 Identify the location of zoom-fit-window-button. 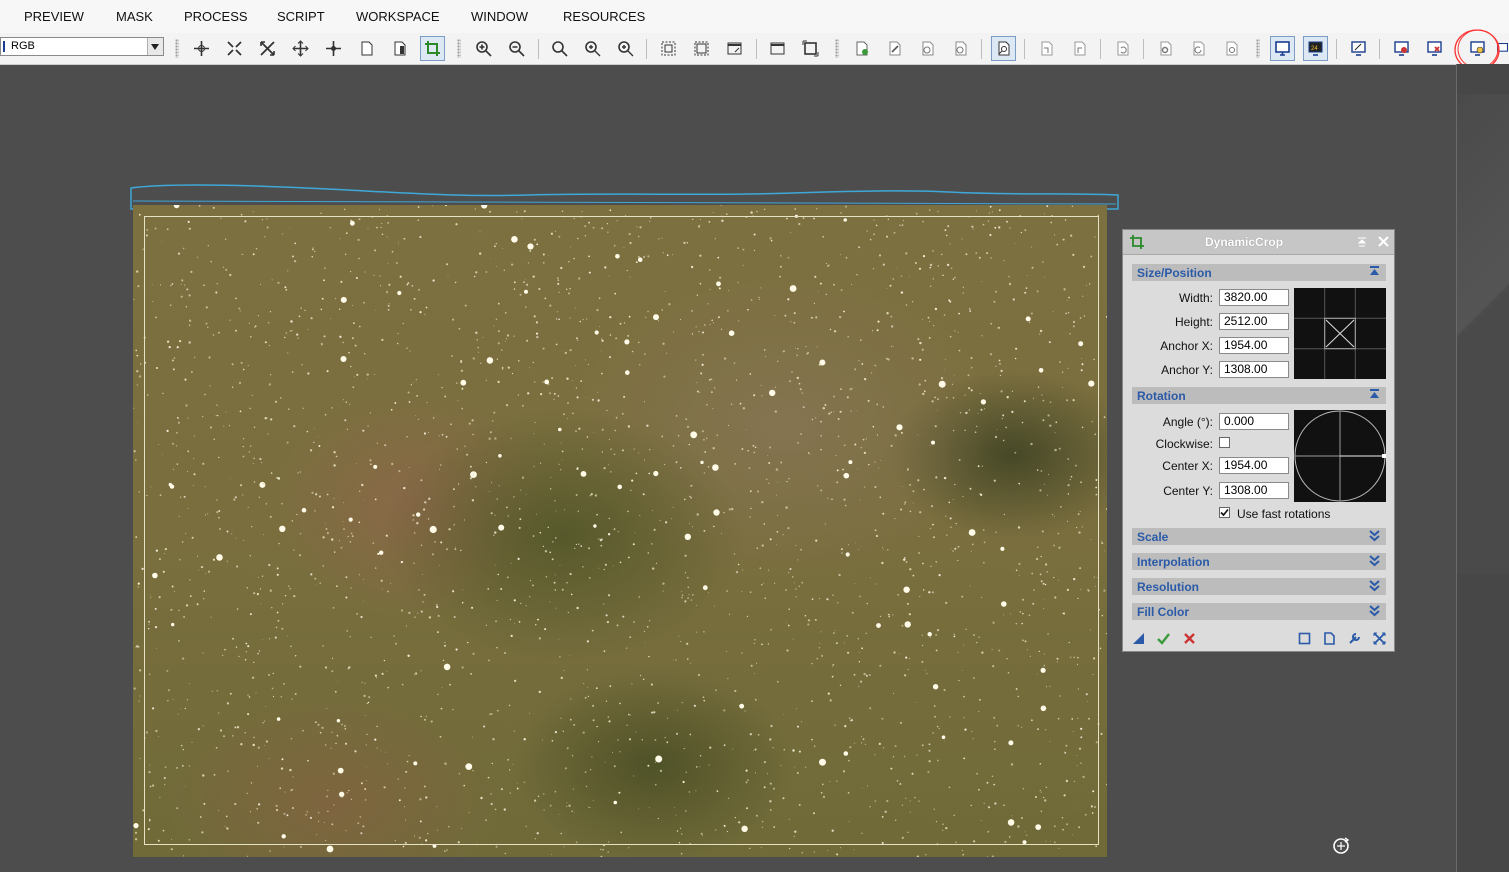
(625, 48).